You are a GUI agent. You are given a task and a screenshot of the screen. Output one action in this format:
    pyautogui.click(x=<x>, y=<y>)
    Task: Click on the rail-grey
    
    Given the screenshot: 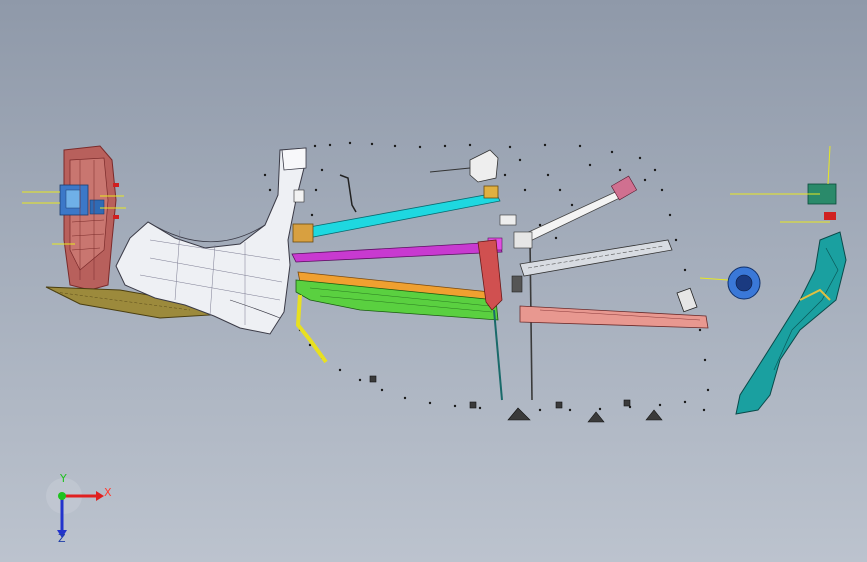 What is the action you would take?
    pyautogui.click(x=596, y=258)
    